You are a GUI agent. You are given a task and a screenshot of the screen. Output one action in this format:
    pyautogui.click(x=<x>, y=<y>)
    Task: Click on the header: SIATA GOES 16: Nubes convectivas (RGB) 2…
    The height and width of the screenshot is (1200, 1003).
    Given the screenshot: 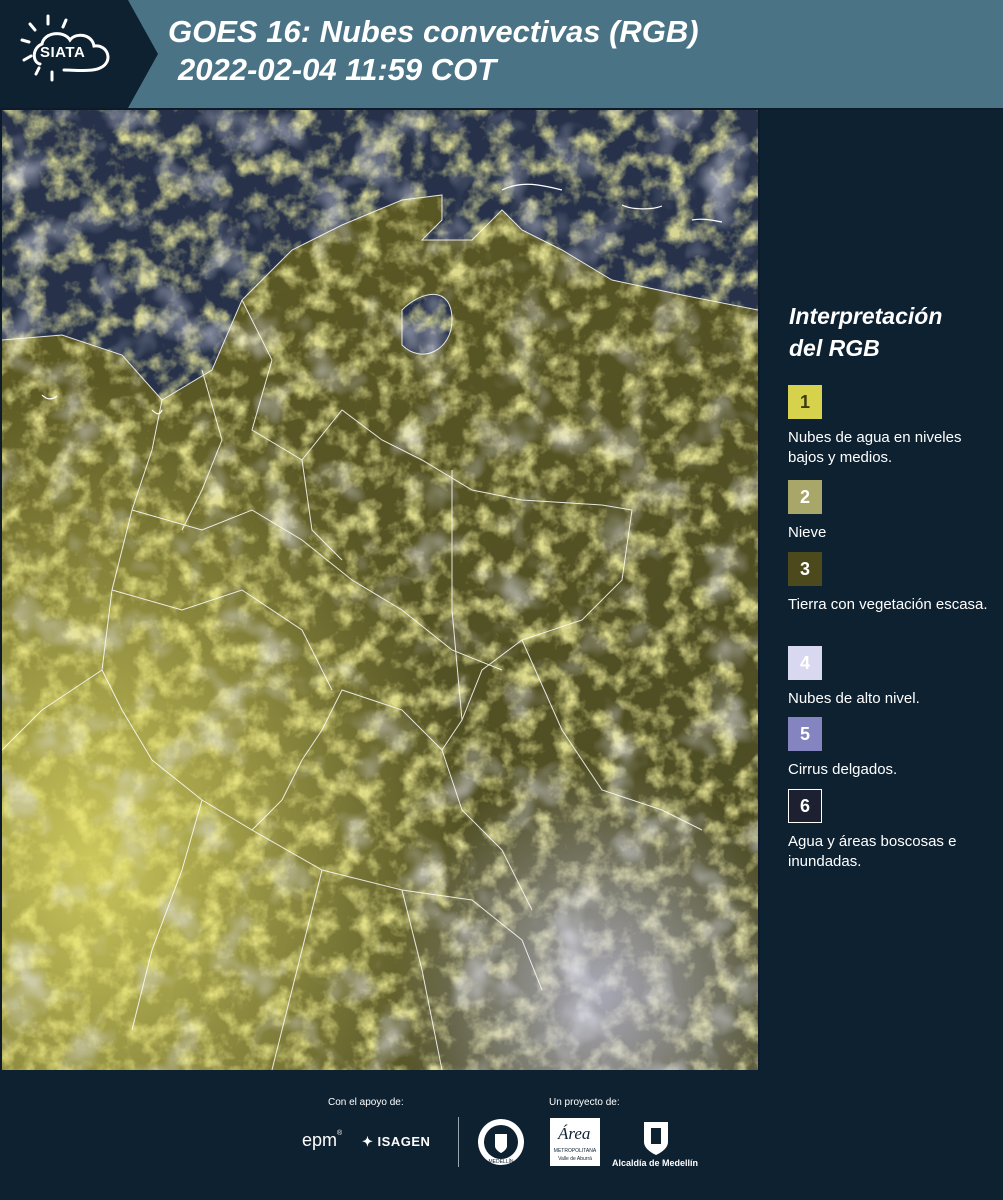 What is the action you would take?
    pyautogui.click(x=501, y=54)
    